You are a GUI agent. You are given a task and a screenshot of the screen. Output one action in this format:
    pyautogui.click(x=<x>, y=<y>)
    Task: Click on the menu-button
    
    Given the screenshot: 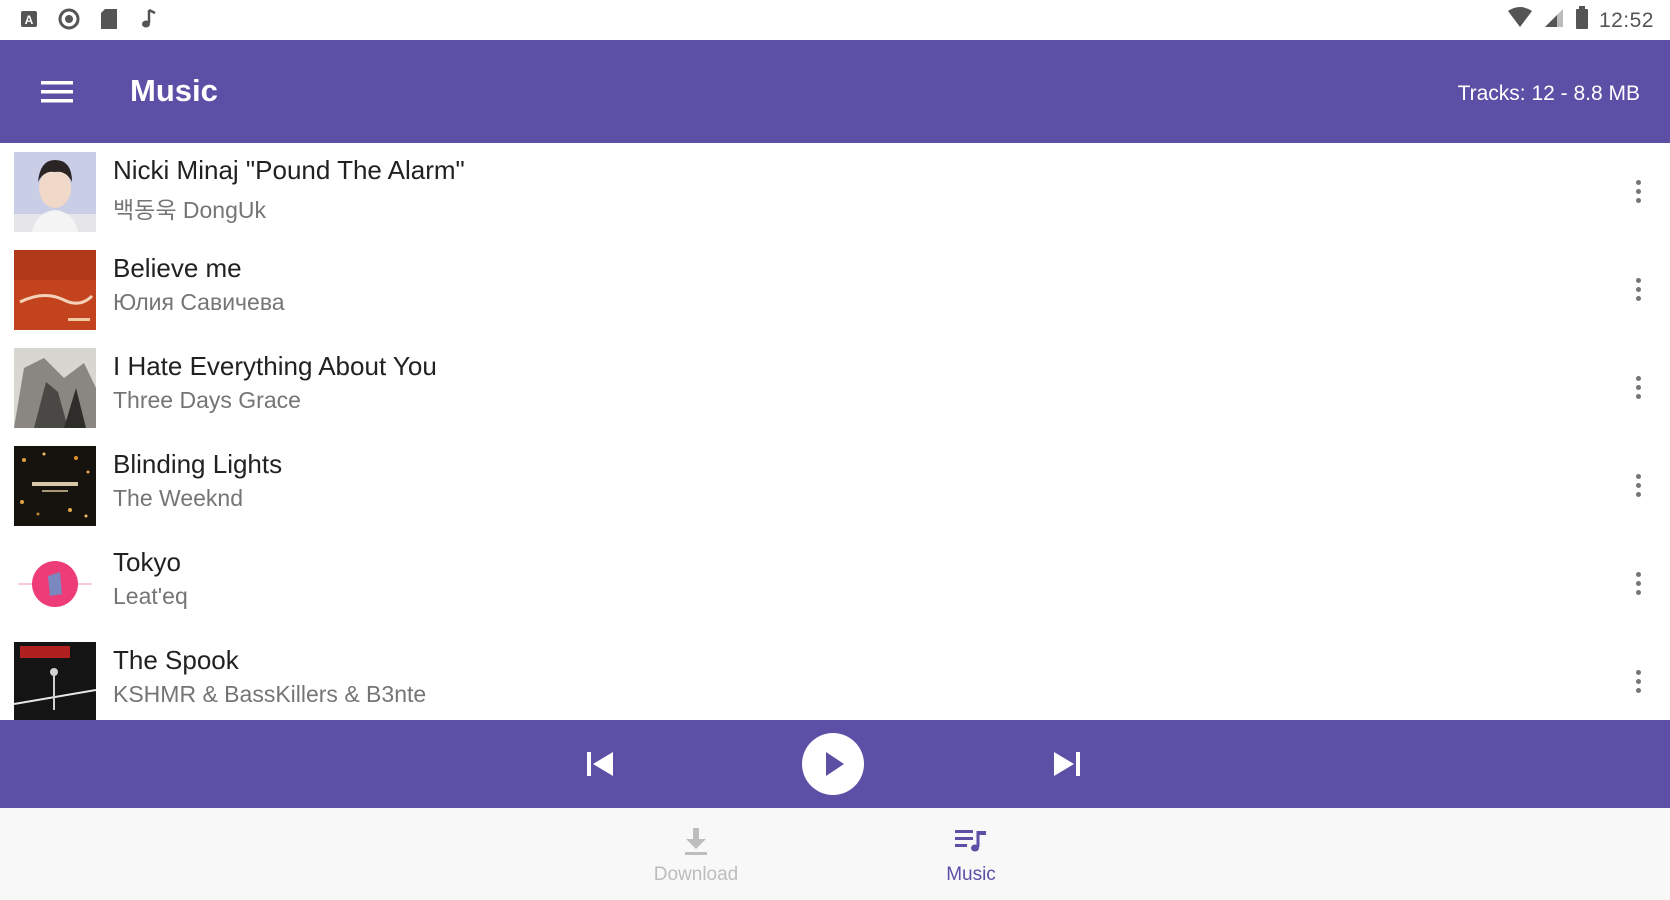 What is the action you would take?
    pyautogui.click(x=57, y=92)
    